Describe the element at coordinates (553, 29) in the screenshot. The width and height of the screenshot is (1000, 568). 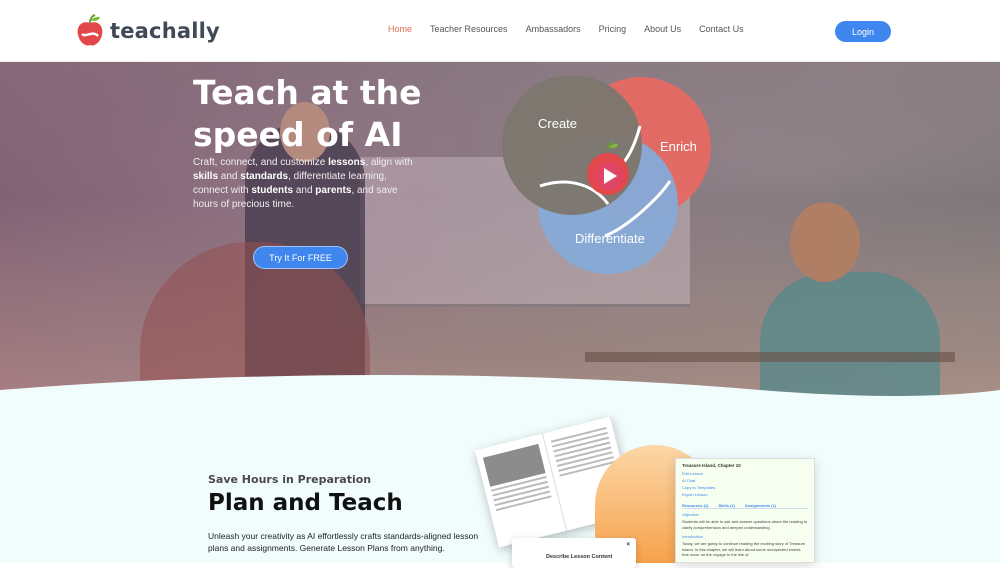
I see `nav-ambassadors: Ambassadors` at that location.